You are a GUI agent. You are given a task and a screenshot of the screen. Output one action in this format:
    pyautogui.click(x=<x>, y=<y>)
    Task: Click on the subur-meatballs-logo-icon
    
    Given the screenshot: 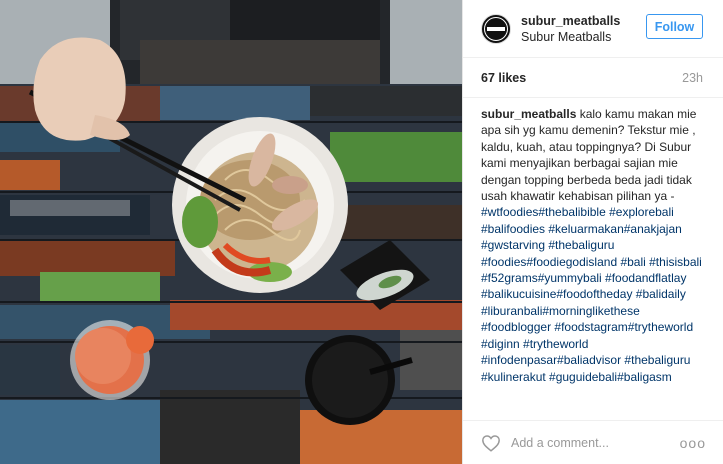 What is the action you would take?
    pyautogui.click(x=496, y=28)
    